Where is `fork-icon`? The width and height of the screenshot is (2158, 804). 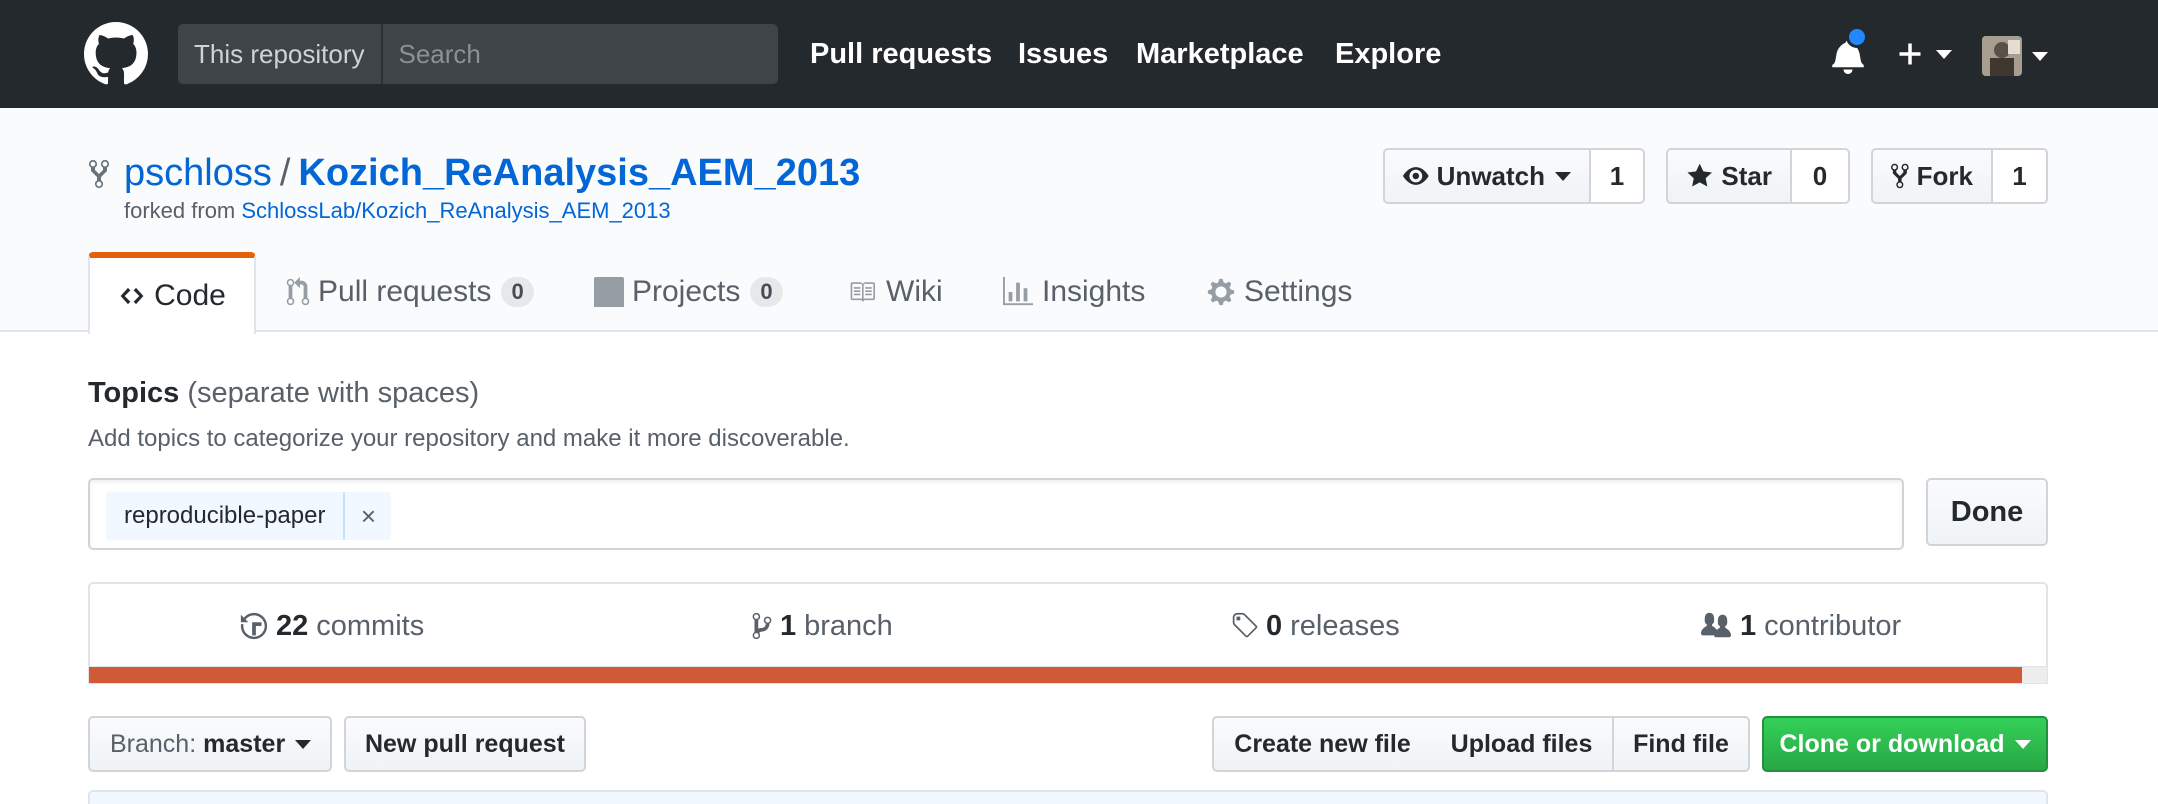
fork-icon is located at coordinates (1900, 176).